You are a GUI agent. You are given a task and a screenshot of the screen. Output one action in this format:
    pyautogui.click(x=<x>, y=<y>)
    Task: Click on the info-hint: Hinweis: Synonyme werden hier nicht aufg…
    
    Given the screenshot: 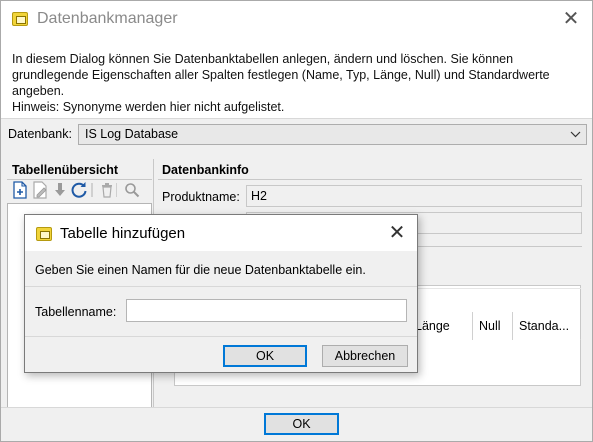 What is the action you would take?
    pyautogui.click(x=148, y=107)
    